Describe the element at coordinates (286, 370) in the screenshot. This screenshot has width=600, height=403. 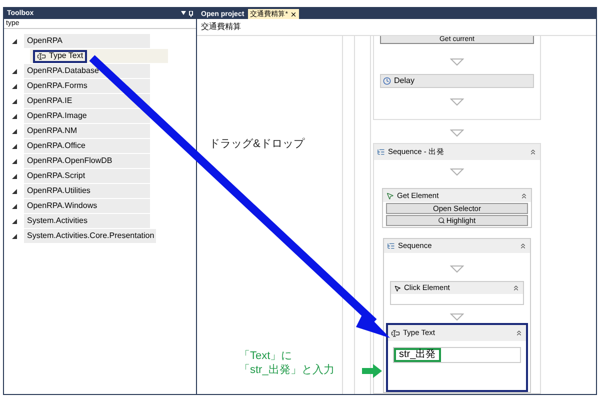
I see `instruction-text: 「str_出発」と入力` at that location.